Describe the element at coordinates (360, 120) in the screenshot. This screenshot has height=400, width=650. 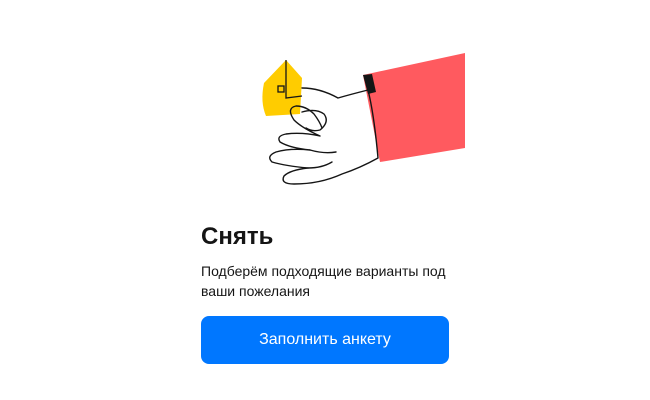
I see `hand-holding-house-icon` at that location.